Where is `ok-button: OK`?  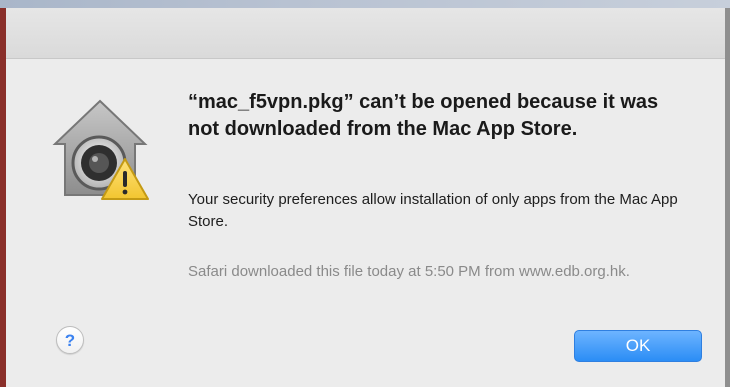 ok-button: OK is located at coordinates (638, 346).